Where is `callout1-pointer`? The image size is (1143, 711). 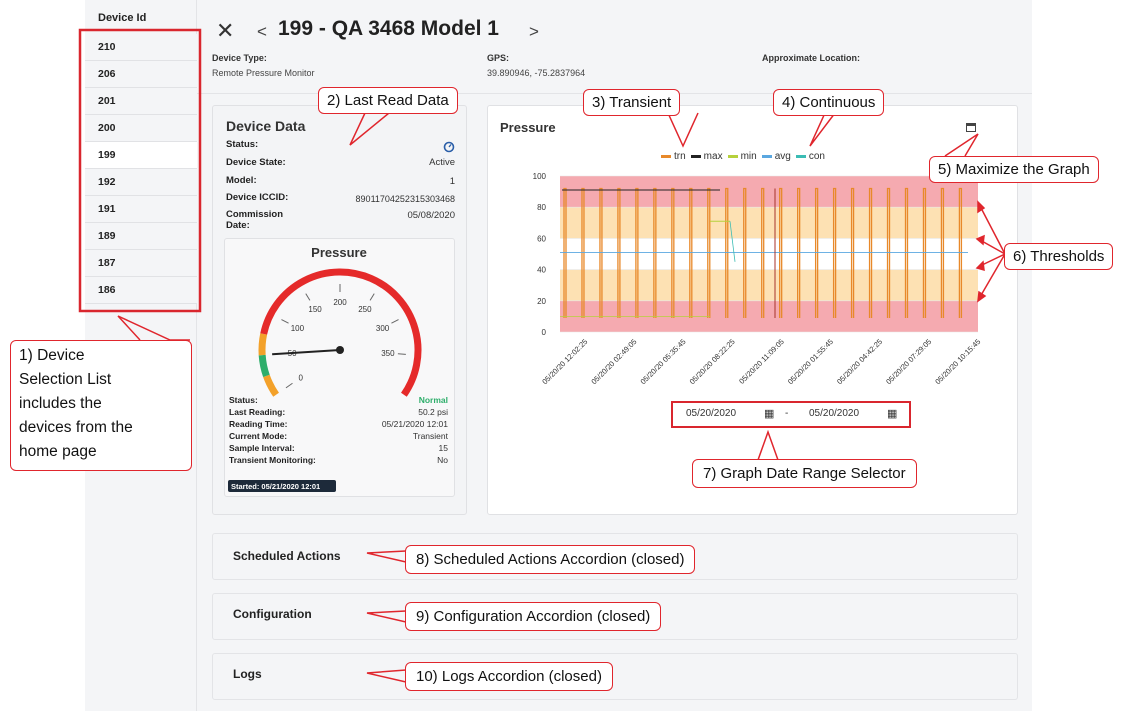 callout1-pointer is located at coordinates (153, 328).